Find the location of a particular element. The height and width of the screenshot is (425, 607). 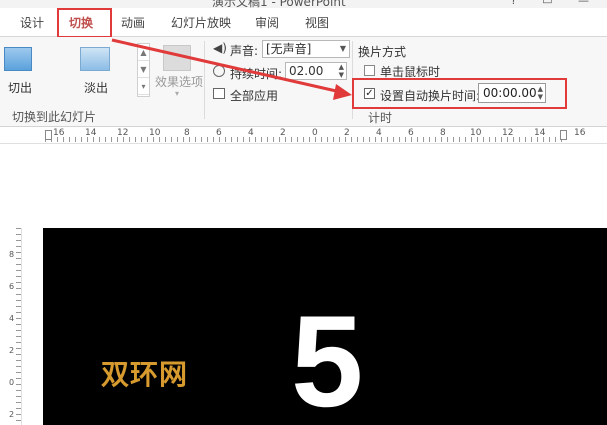

transition-gallery-scroll: ▲ ▼ ▾ is located at coordinates (143, 70).